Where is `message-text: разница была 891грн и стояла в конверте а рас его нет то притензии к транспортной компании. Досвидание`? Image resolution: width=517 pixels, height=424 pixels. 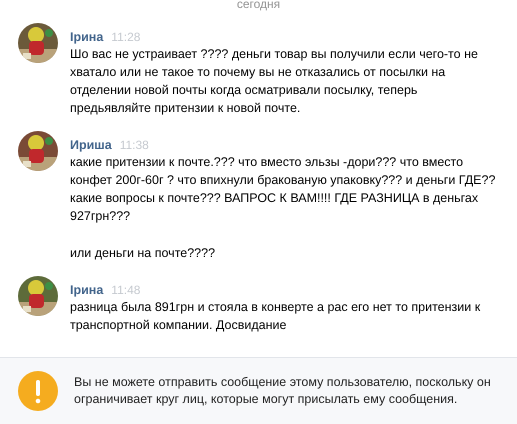
message-text: разница была 891грн и стояла в конверте а рас его нет то притензии к транспортной компании. Досвидание is located at coordinates (276, 316).